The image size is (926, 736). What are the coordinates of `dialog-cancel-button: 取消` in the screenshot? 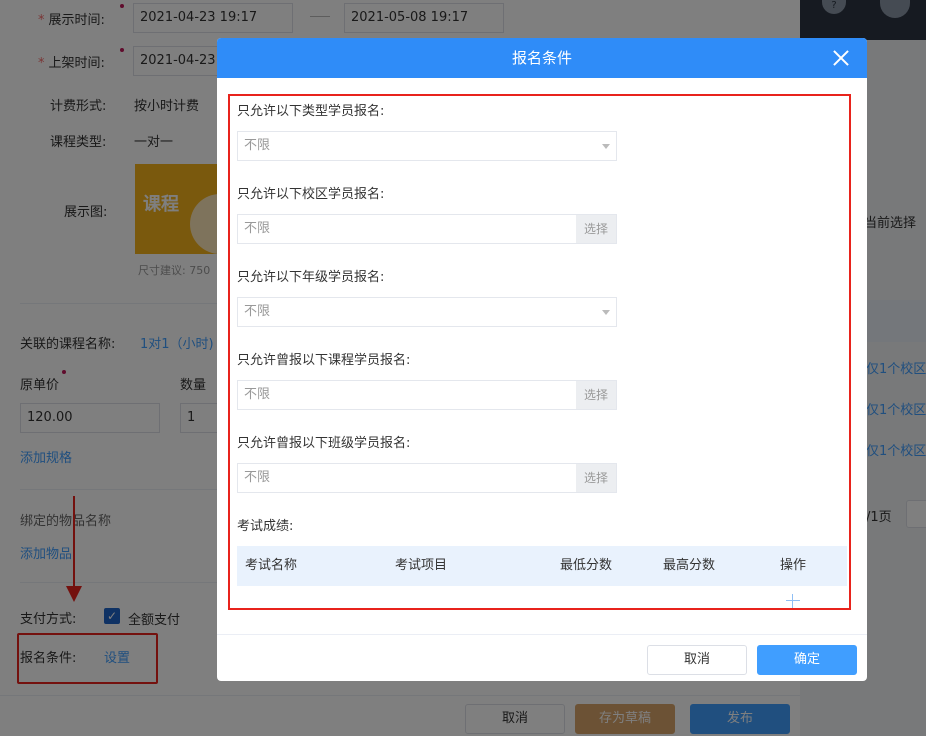 It's located at (697, 660).